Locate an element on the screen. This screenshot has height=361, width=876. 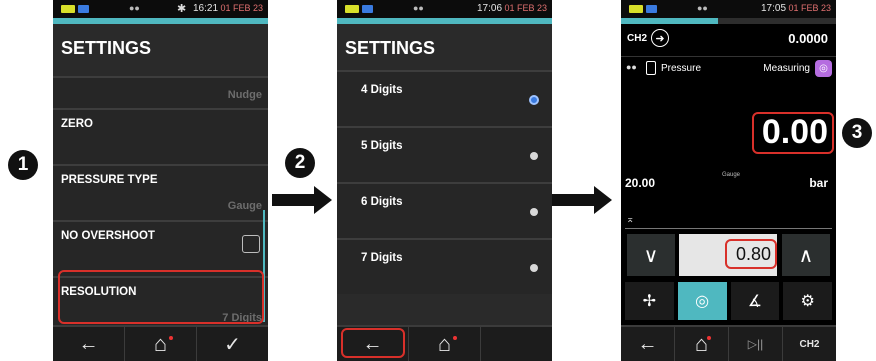
setting-value: Nudge is located at coordinates (244, 95).